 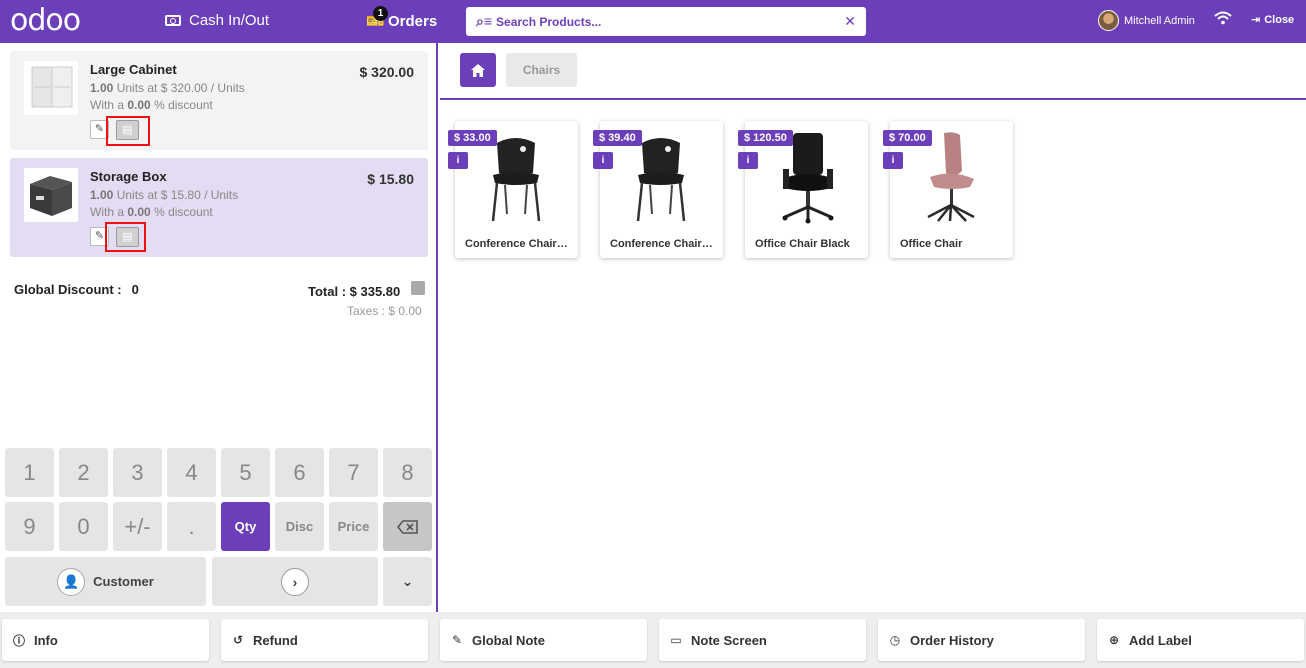 I want to click on money-icon, so click(x=173, y=20).